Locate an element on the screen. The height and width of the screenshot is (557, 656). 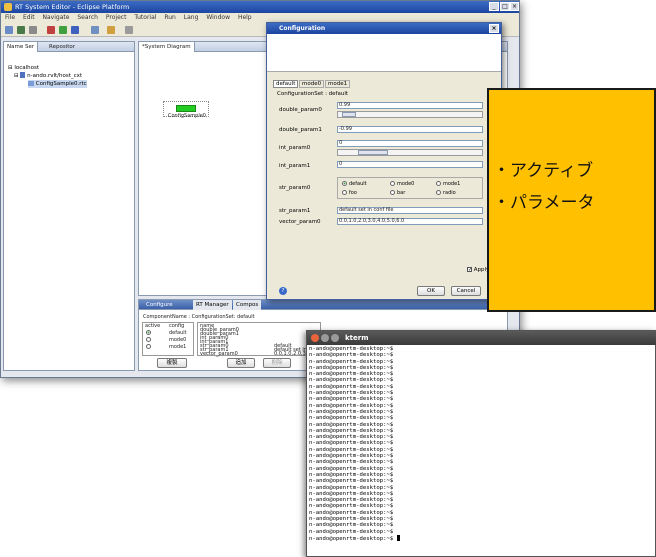
menu-edit: Edit is located at coordinates (29, 17).